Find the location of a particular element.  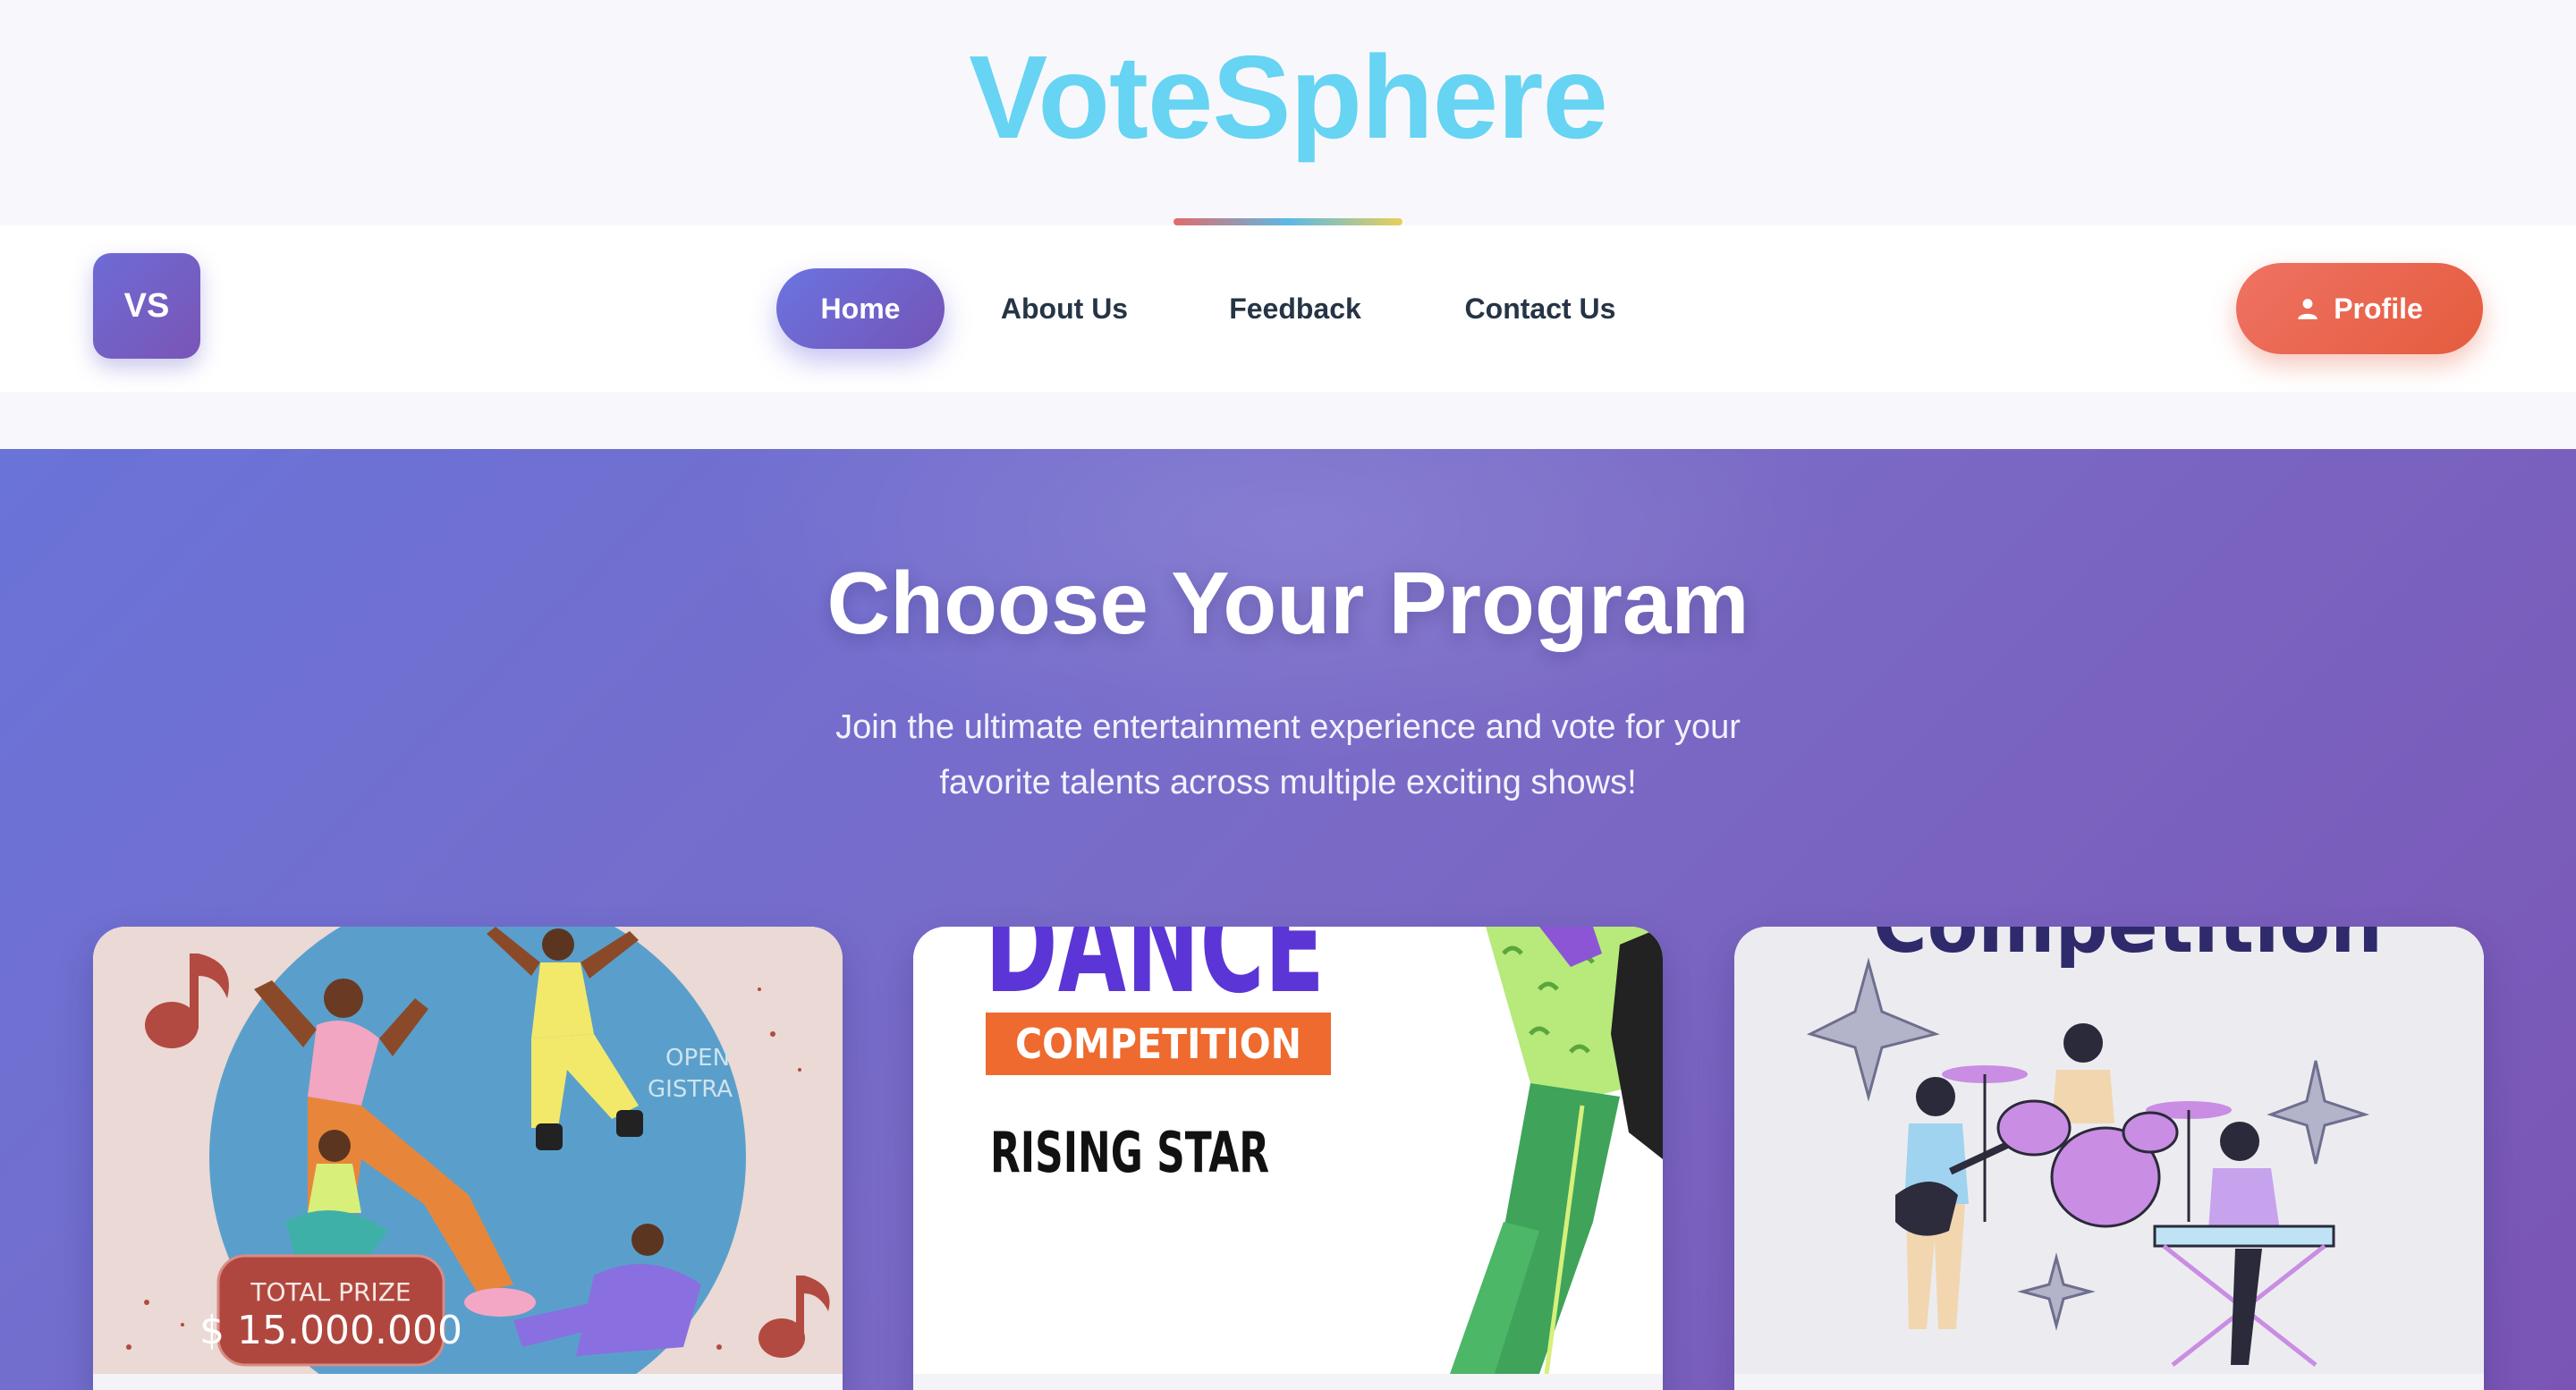

poster-headline: DANCE is located at coordinates (1155, 975).